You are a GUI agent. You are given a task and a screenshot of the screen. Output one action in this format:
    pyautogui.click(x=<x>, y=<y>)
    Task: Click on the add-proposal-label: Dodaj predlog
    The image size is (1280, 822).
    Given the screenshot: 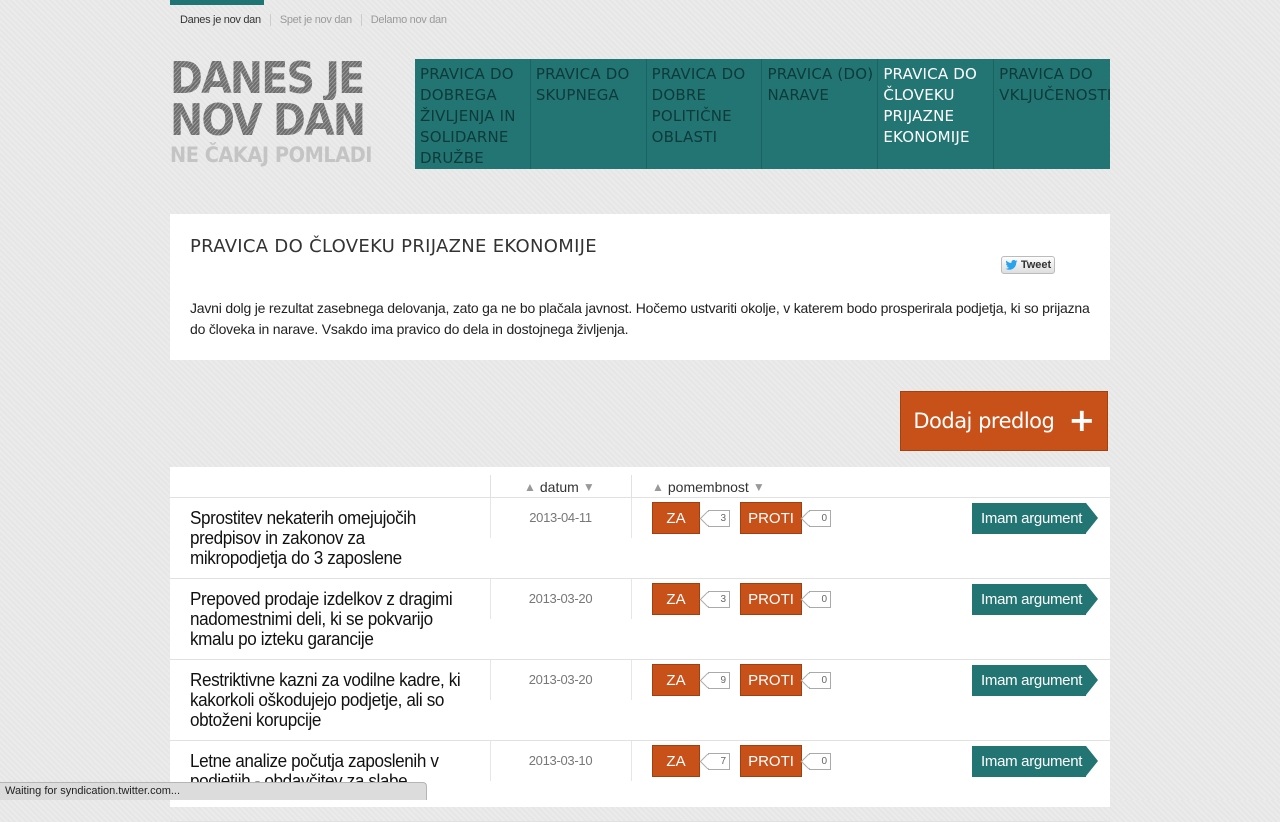 What is the action you would take?
    pyautogui.click(x=984, y=421)
    